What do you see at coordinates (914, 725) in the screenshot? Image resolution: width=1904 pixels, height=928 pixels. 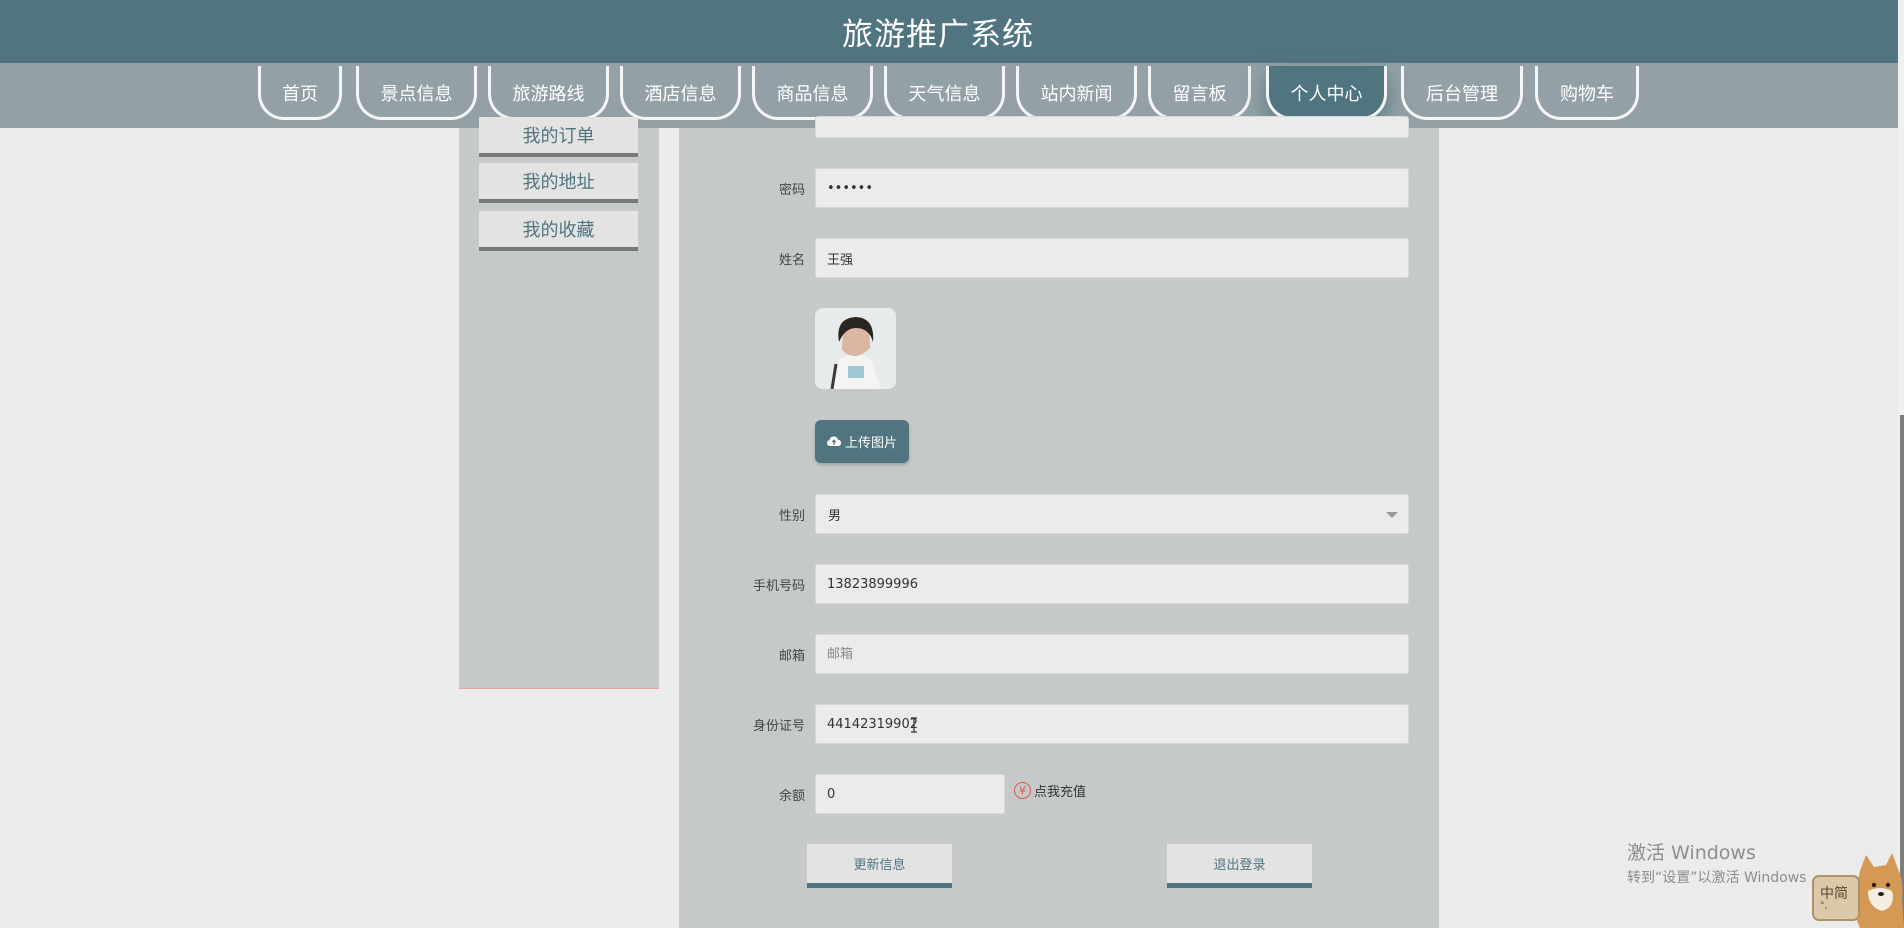 I see `text-cursor-icon` at bounding box center [914, 725].